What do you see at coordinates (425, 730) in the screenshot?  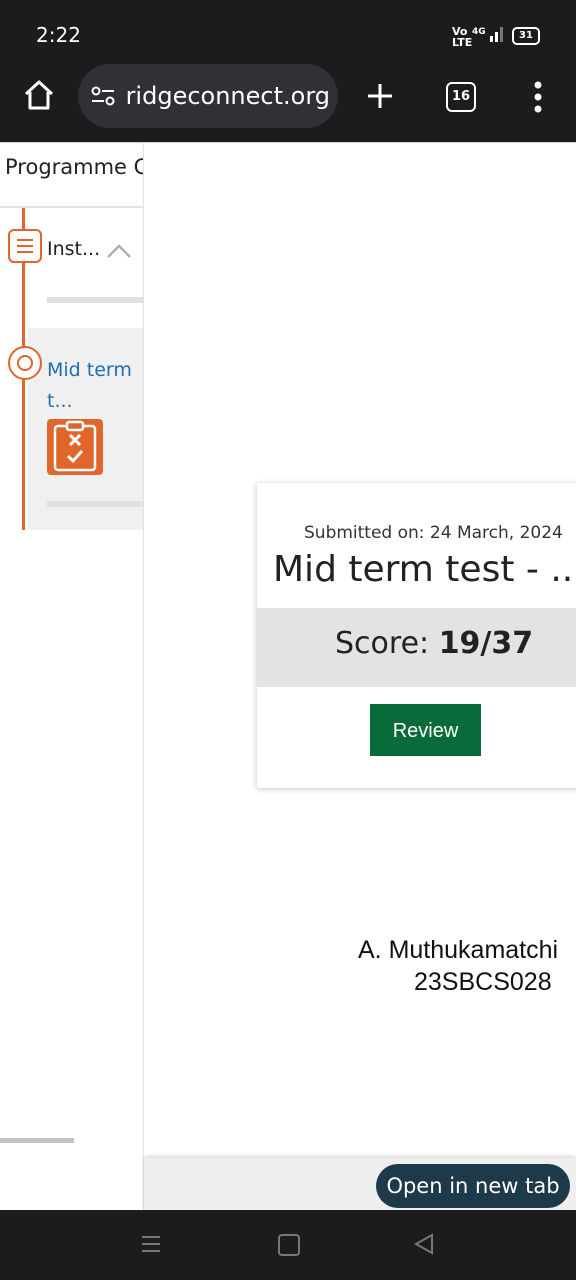 I see `review-button: Review` at bounding box center [425, 730].